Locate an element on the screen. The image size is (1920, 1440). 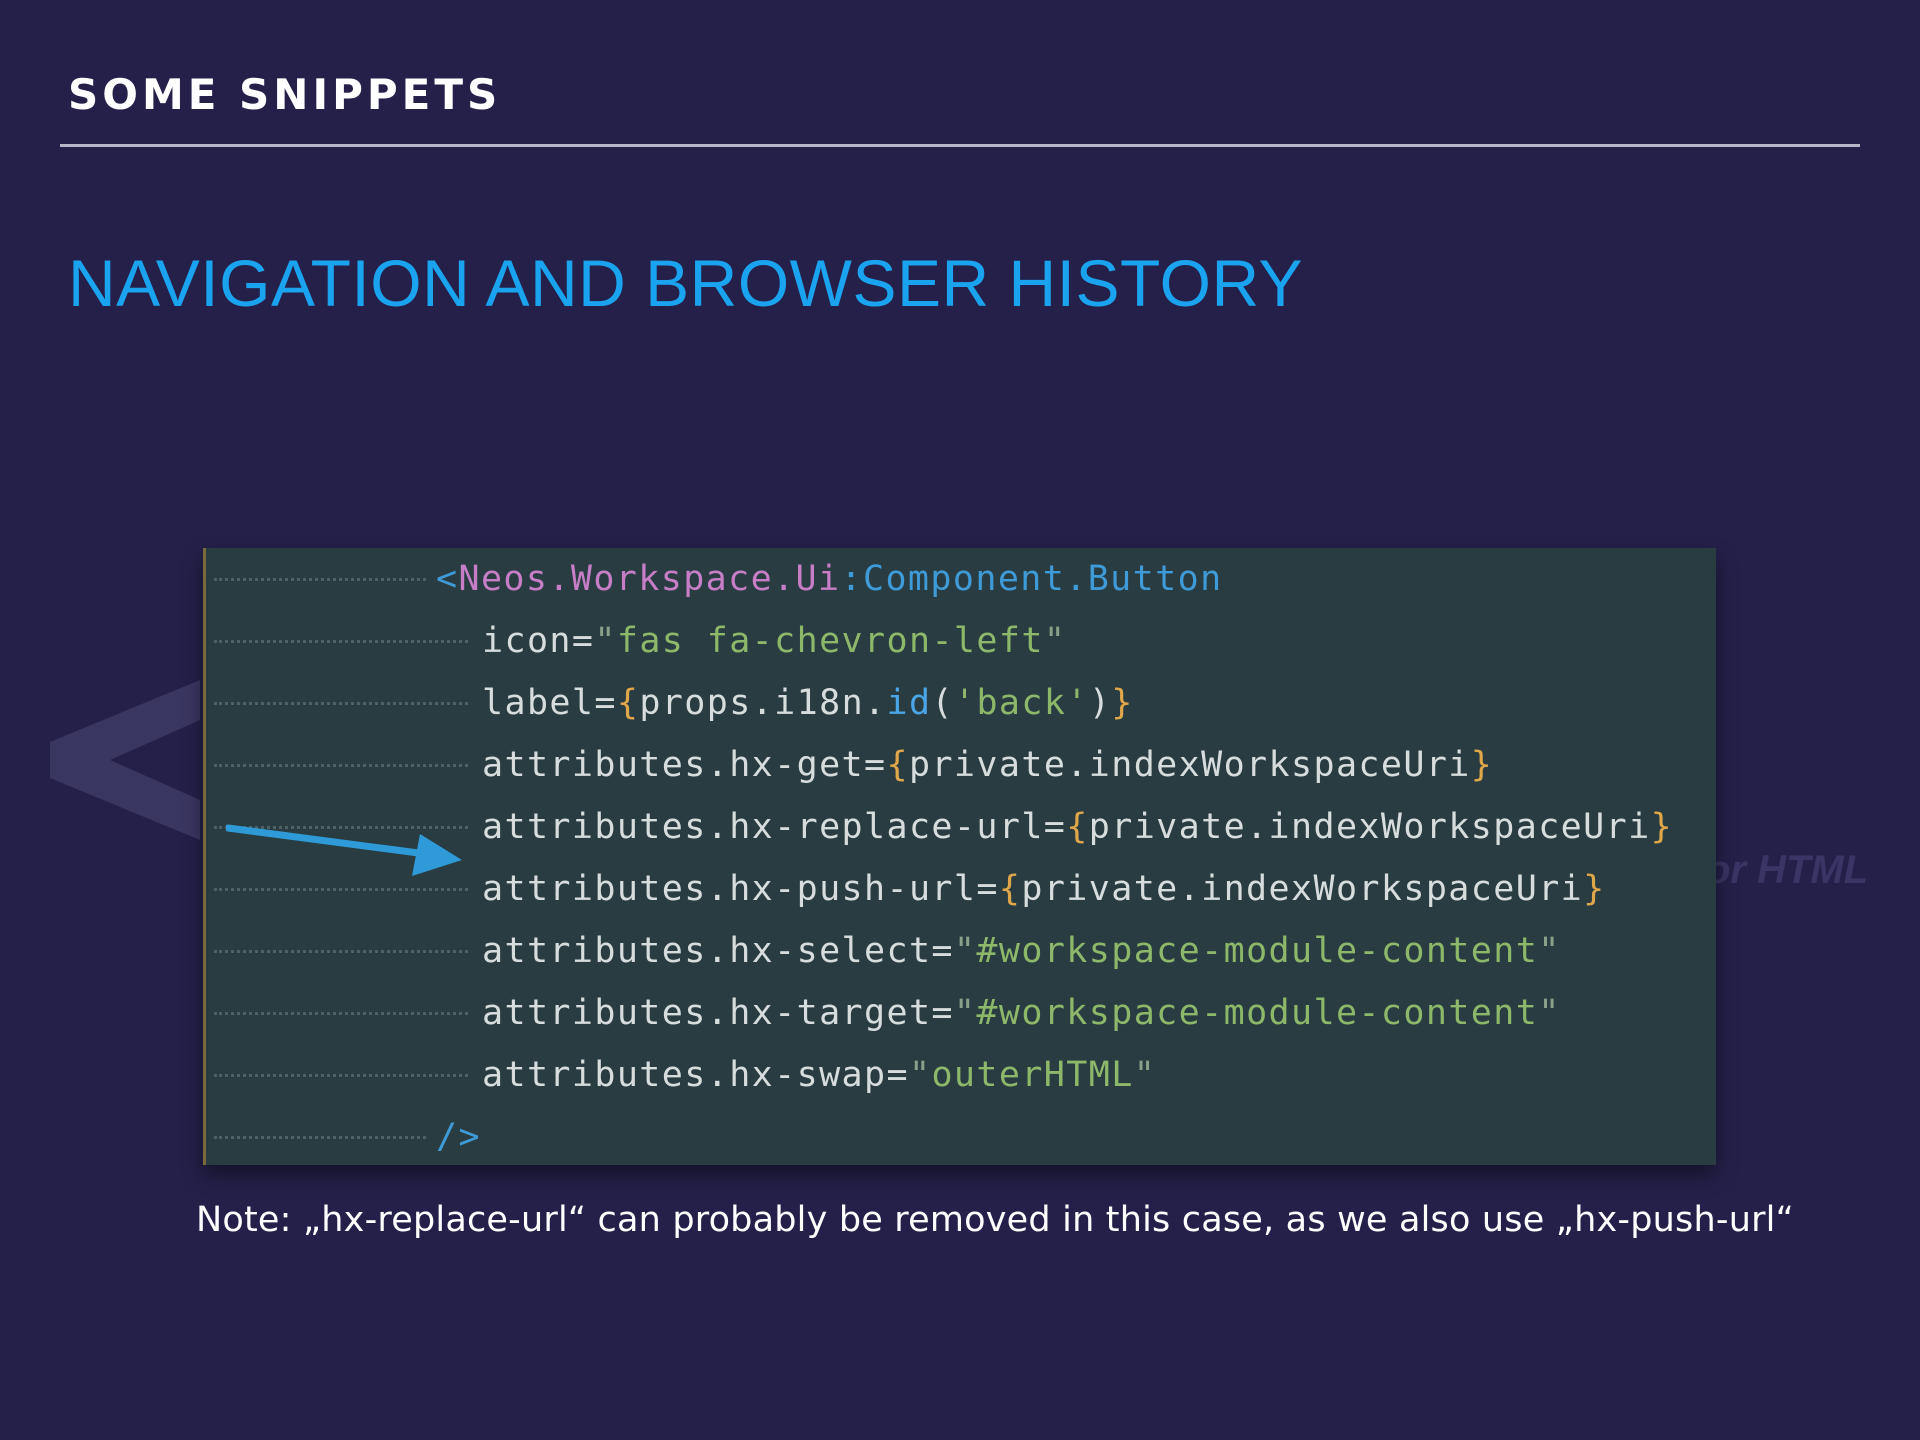
code-line: attributes.hx-swap= " outerHTML " is located at coordinates (681, 1075).